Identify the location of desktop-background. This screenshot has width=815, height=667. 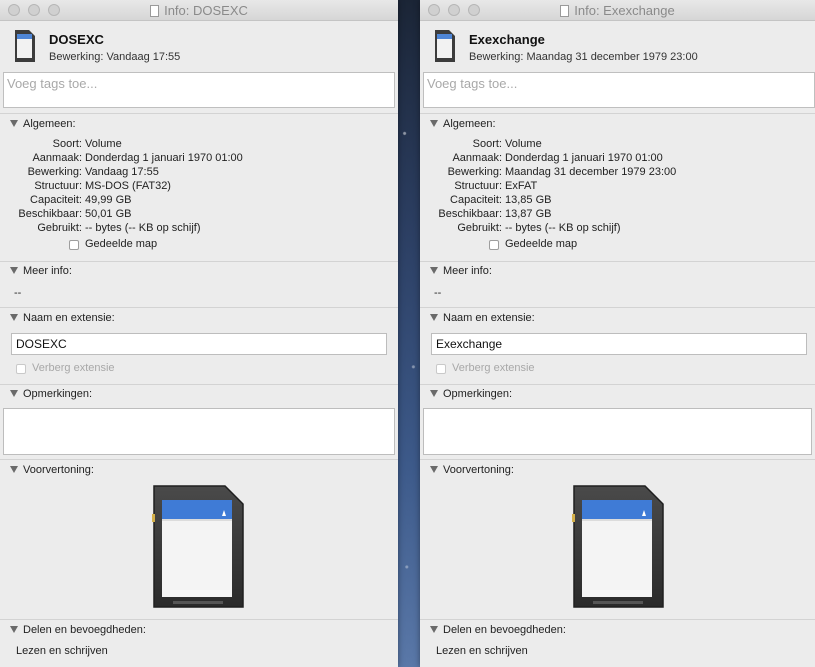
(409, 333).